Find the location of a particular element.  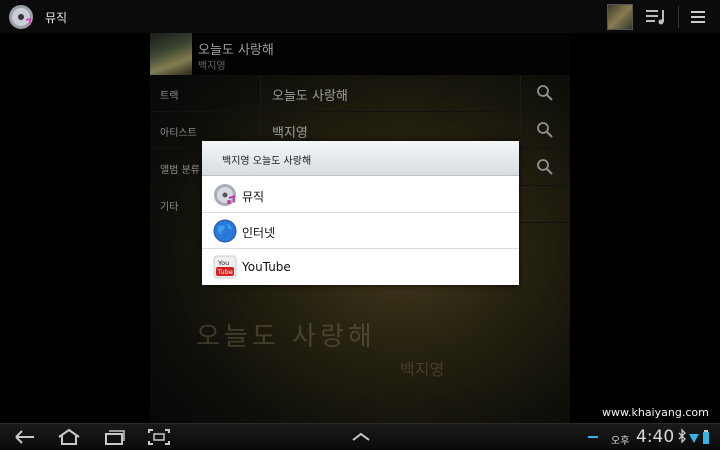

dialog-item-youtube: You Tube YouTube is located at coordinates (360, 267).